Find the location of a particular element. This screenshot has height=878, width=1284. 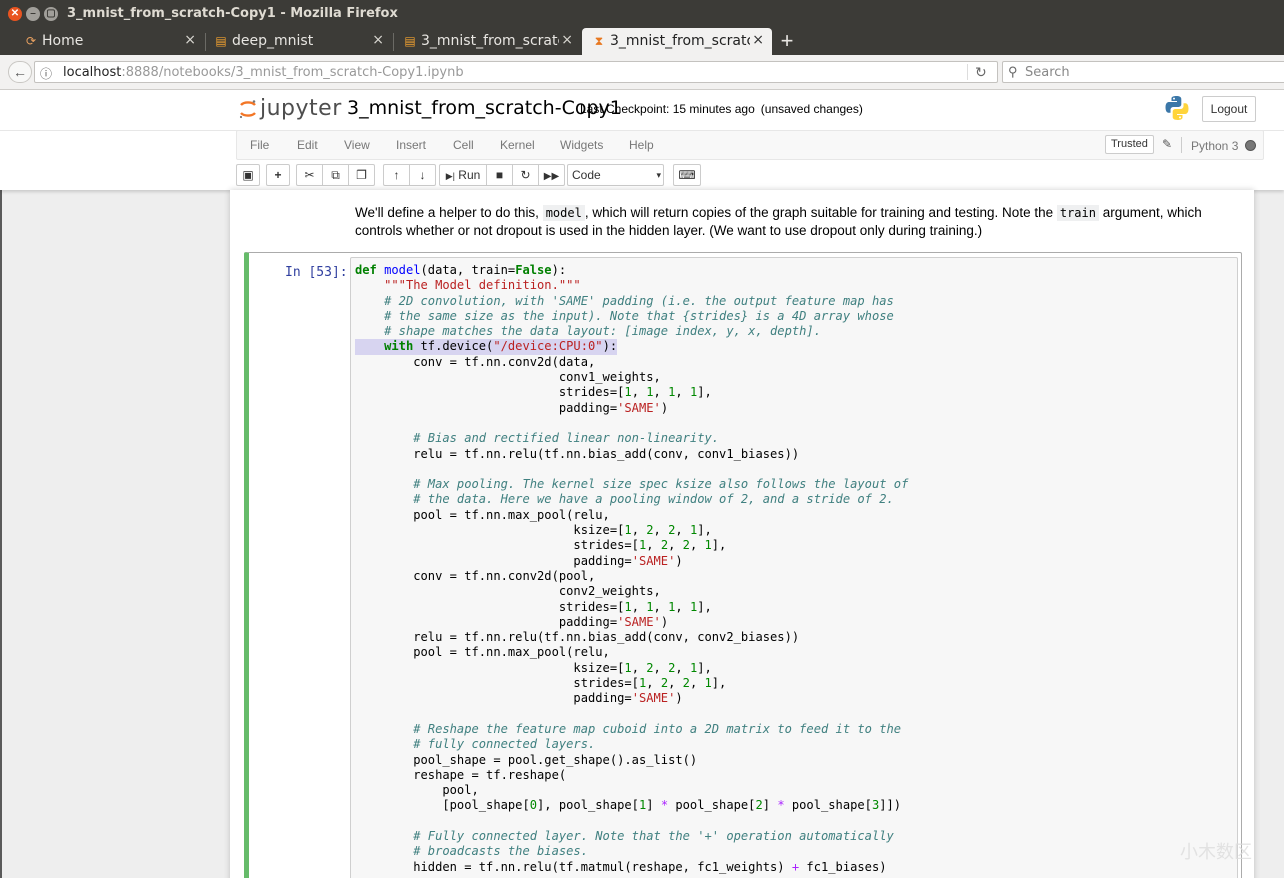

paste-icon: ❐ is located at coordinates (361, 175).